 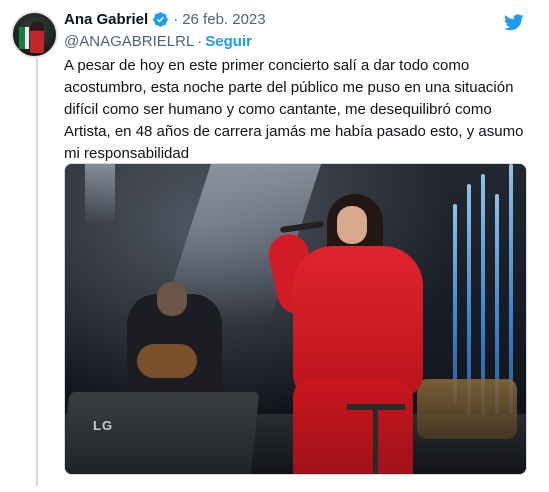 I want to click on author-handle: @ANAGABRIELRL, so click(x=129, y=41).